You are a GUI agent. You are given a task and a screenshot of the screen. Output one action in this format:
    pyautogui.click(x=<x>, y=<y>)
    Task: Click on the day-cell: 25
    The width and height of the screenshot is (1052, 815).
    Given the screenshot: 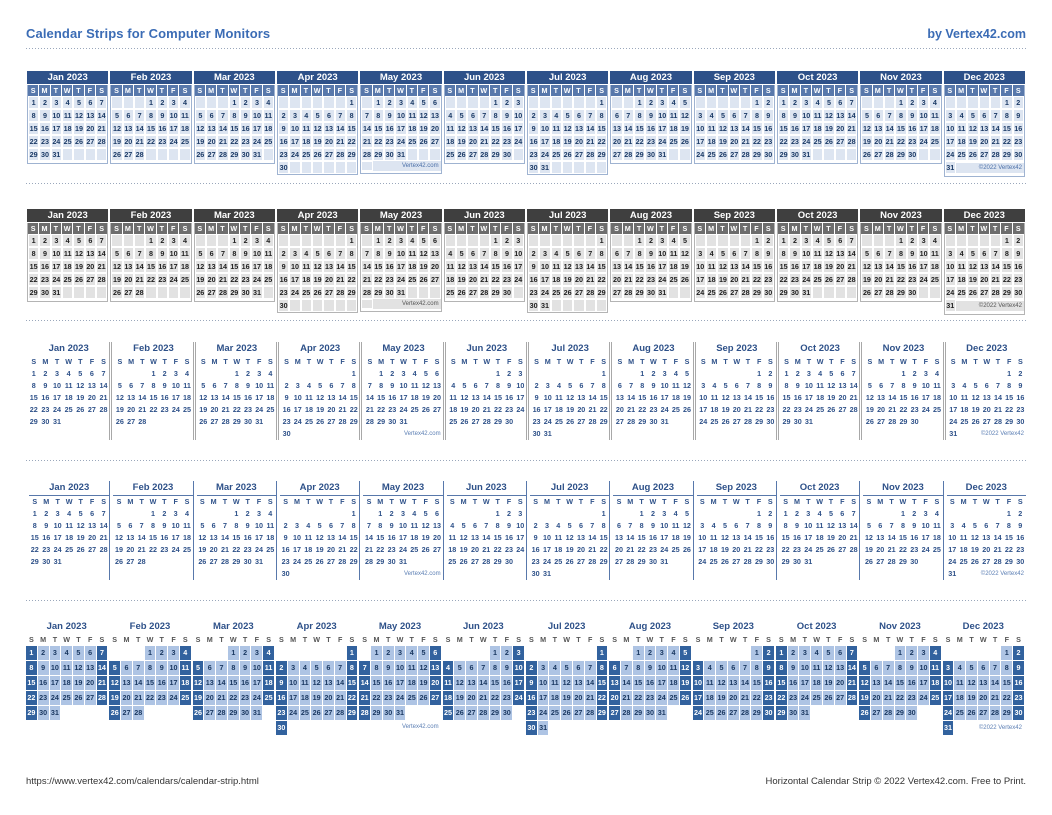 What is the action you would take?
    pyautogui.click(x=558, y=561)
    